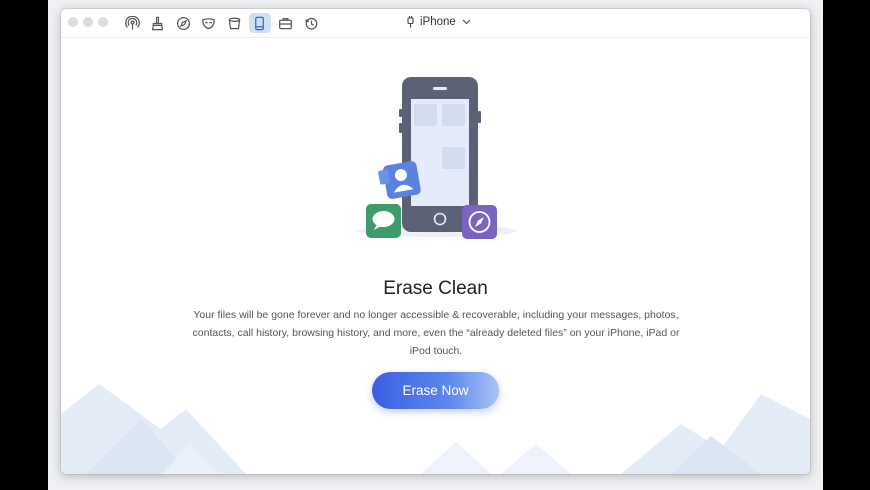  What do you see at coordinates (399, 180) in the screenshot?
I see `contacts-app-icon` at bounding box center [399, 180].